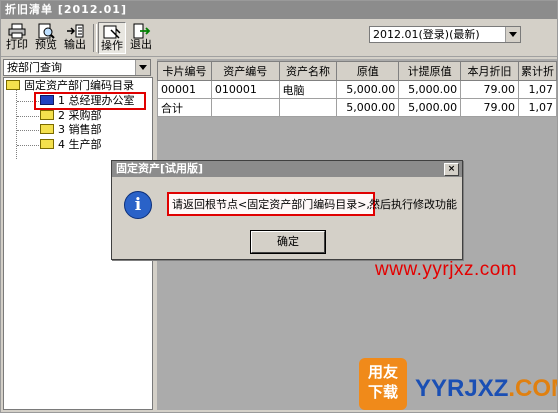 This screenshot has height=413, width=558. I want to click on watermark-logo-line2: 下载, so click(382, 392).